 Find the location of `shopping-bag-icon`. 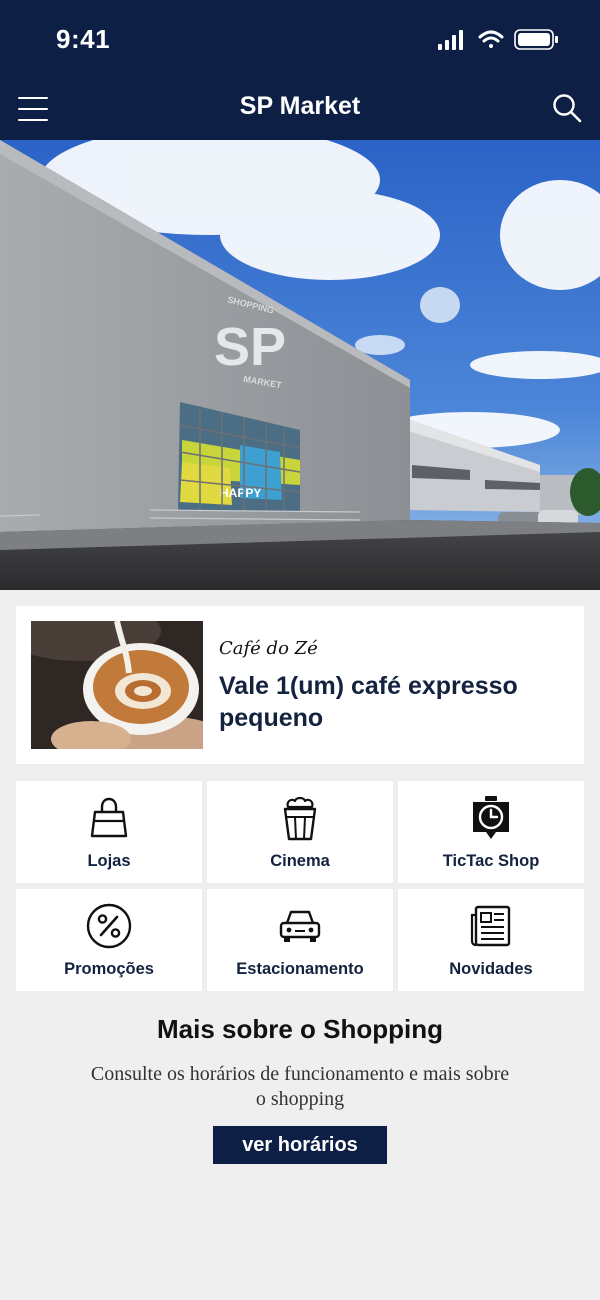

shopping-bag-icon is located at coordinates (109, 817).